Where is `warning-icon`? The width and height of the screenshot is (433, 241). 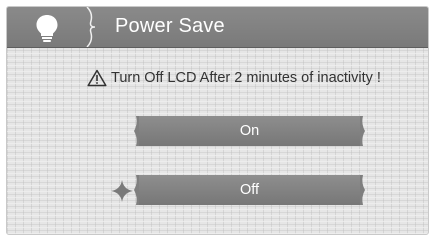
warning-icon is located at coordinates (97, 78).